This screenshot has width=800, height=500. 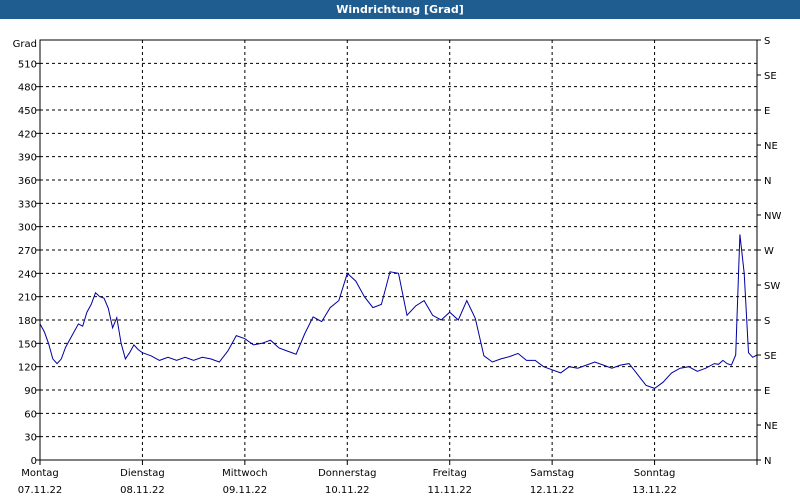 What do you see at coordinates (27, 158) in the screenshot?
I see `y-tick-label: 390` at bounding box center [27, 158].